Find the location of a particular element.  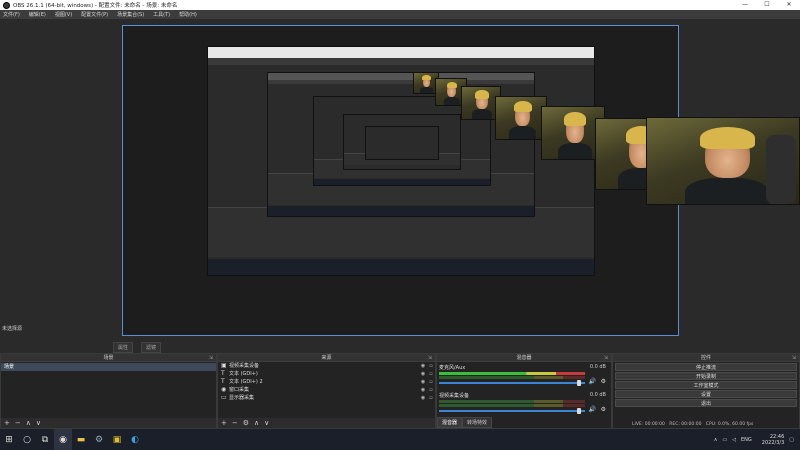

mixer-dock-header: 混音器 ⇲ is located at coordinates (524, 358).